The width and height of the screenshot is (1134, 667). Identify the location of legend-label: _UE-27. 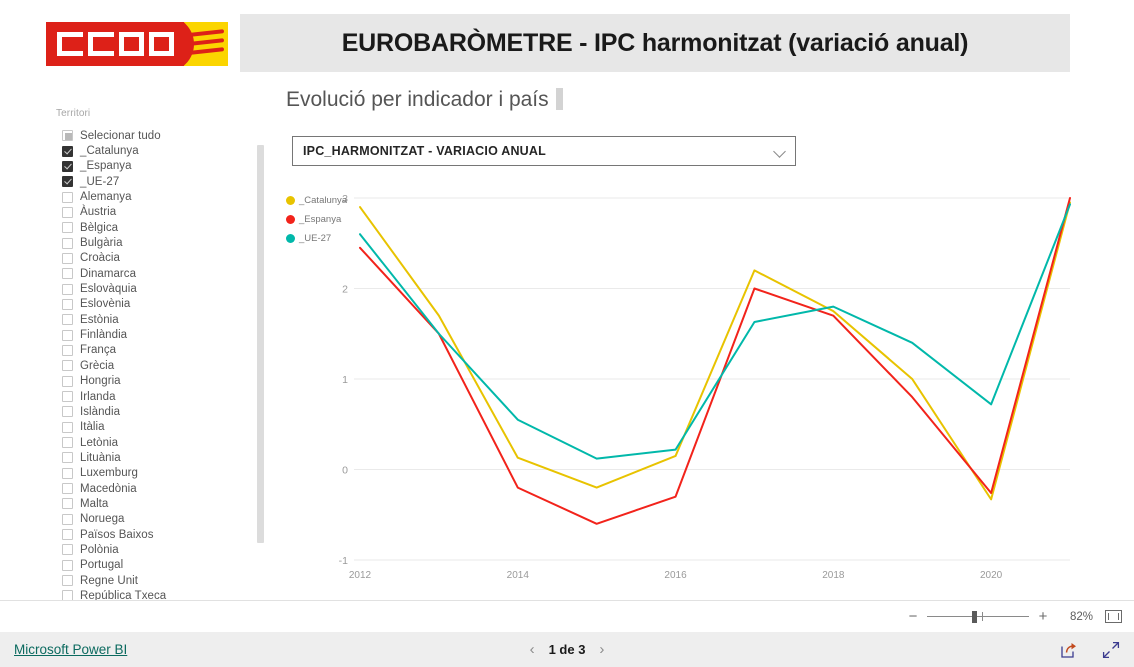
(315, 238).